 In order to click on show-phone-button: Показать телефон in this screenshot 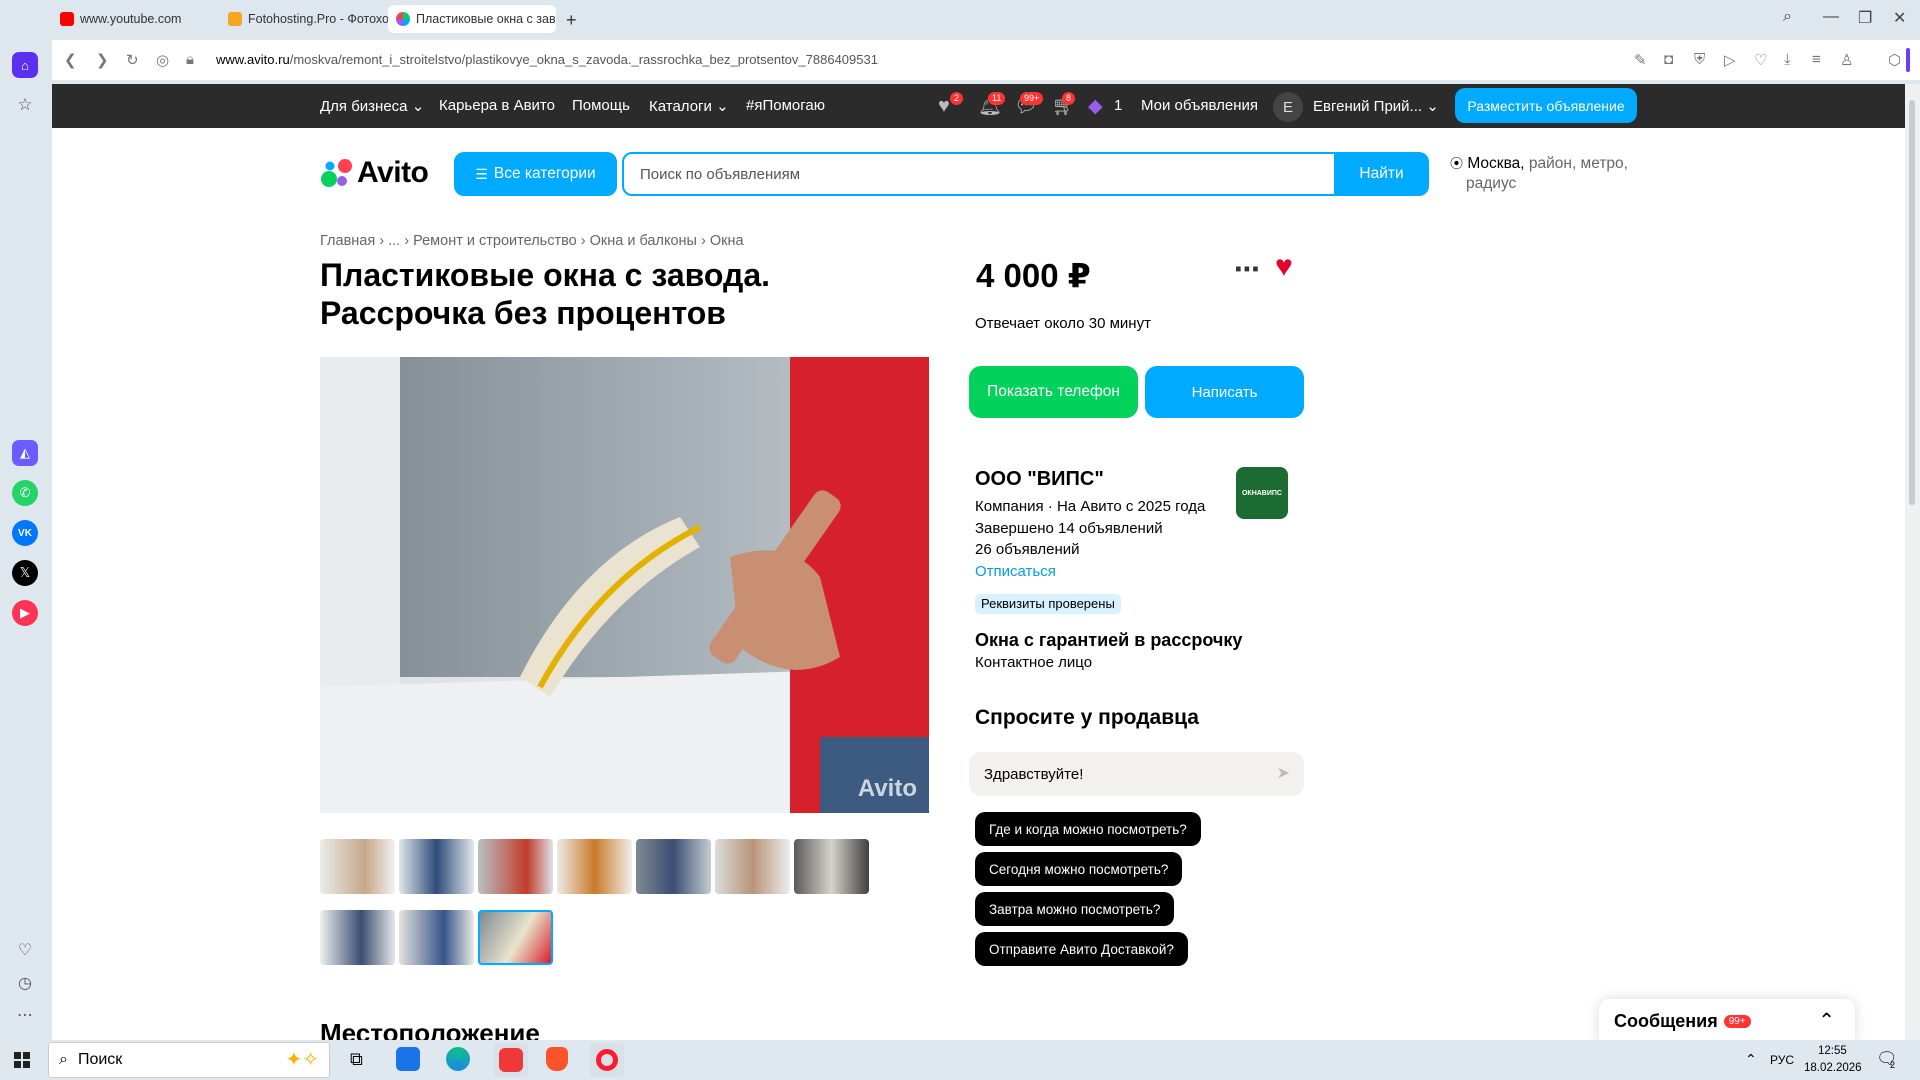, I will do `click(1053, 392)`.